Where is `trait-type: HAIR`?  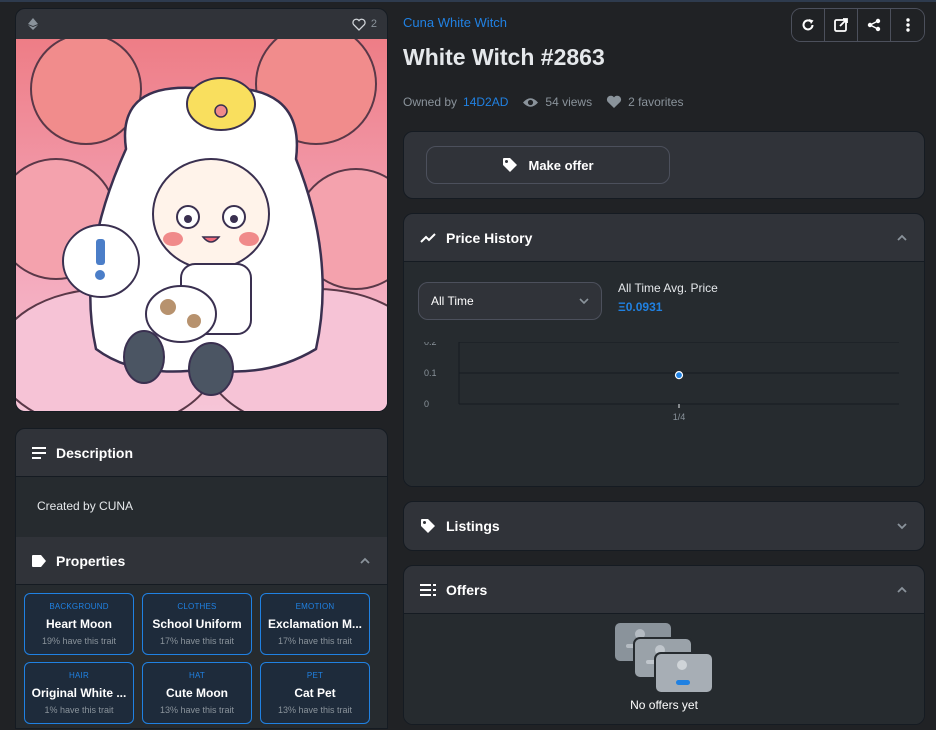 trait-type: HAIR is located at coordinates (79, 675).